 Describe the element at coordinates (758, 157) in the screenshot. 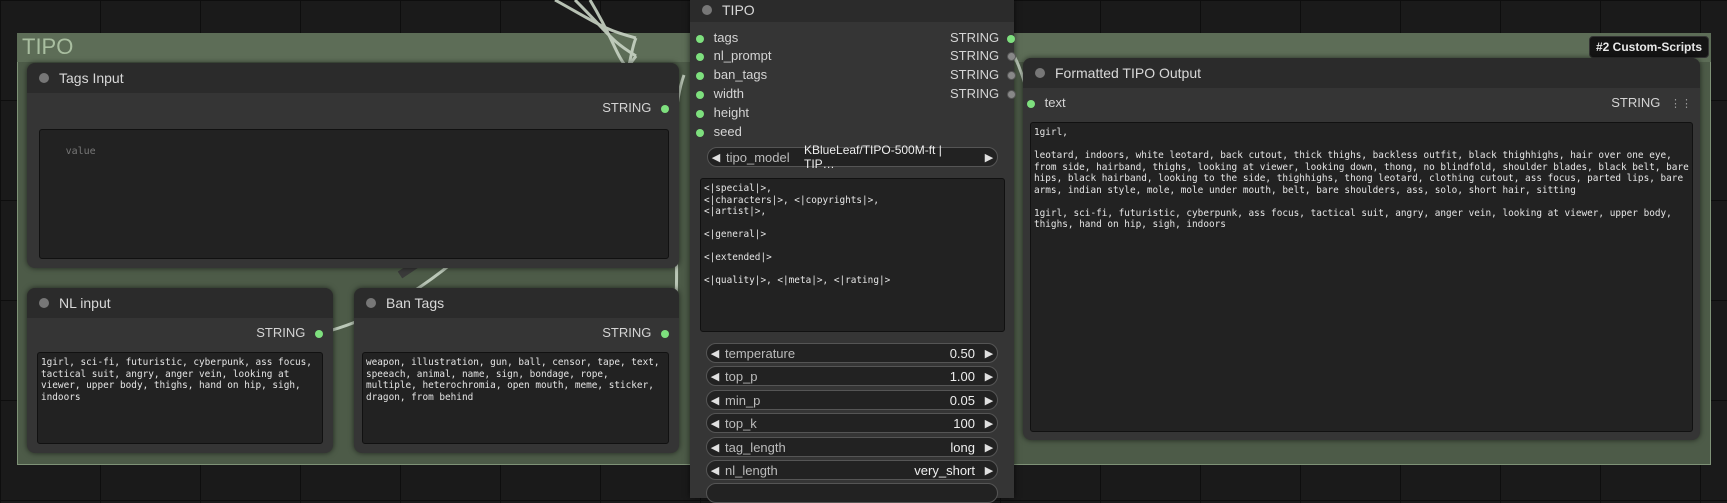

I see `widget-label: tipo_model` at that location.